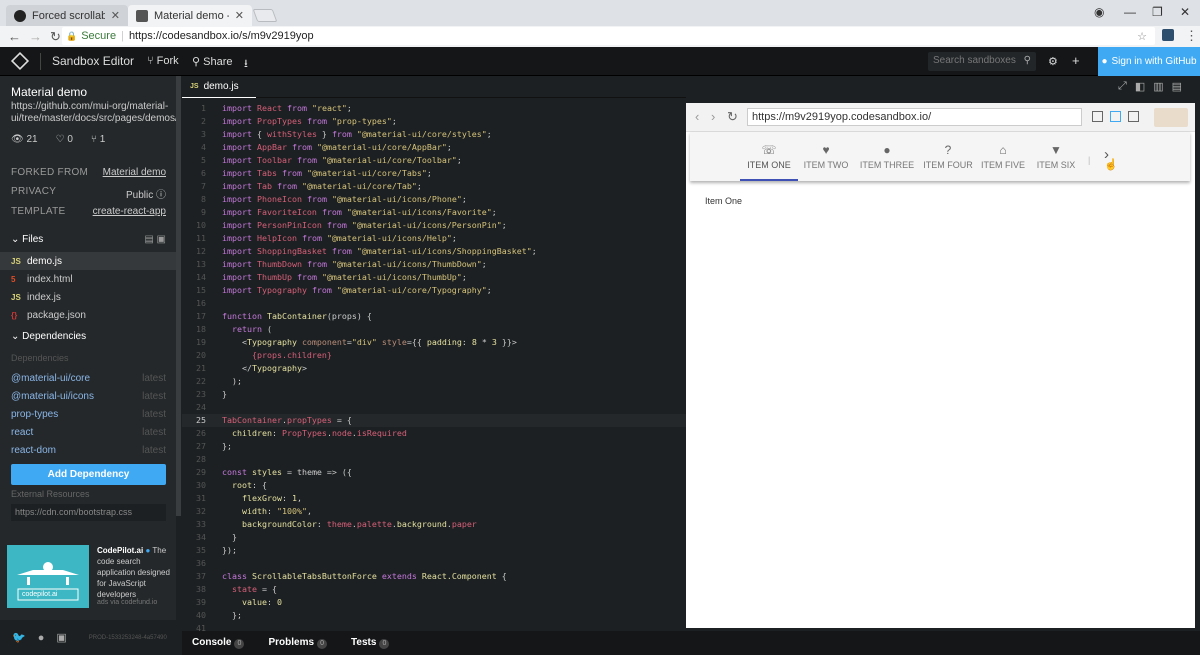 The height and width of the screenshot is (655, 1200). What do you see at coordinates (1171, 117) in the screenshot?
I see `preview-toggle` at bounding box center [1171, 117].